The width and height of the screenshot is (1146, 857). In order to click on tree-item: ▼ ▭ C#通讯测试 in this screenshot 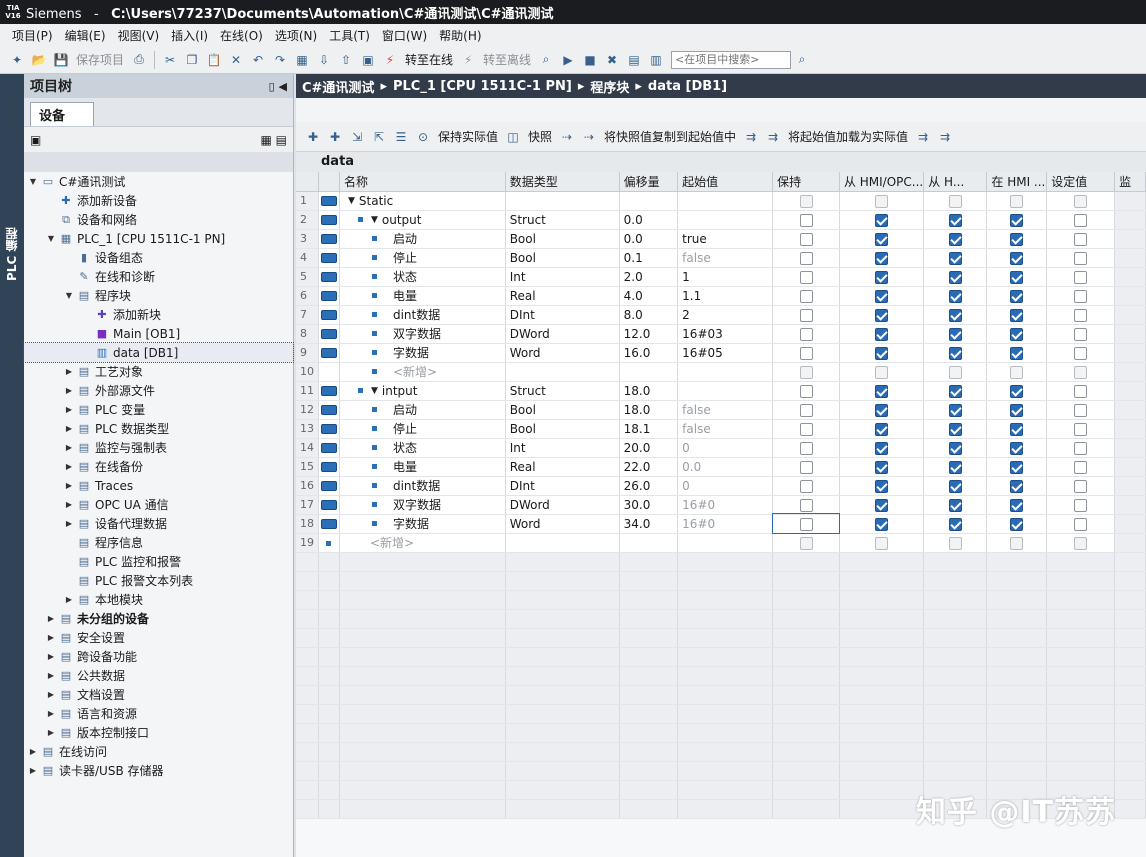, I will do `click(158, 181)`.